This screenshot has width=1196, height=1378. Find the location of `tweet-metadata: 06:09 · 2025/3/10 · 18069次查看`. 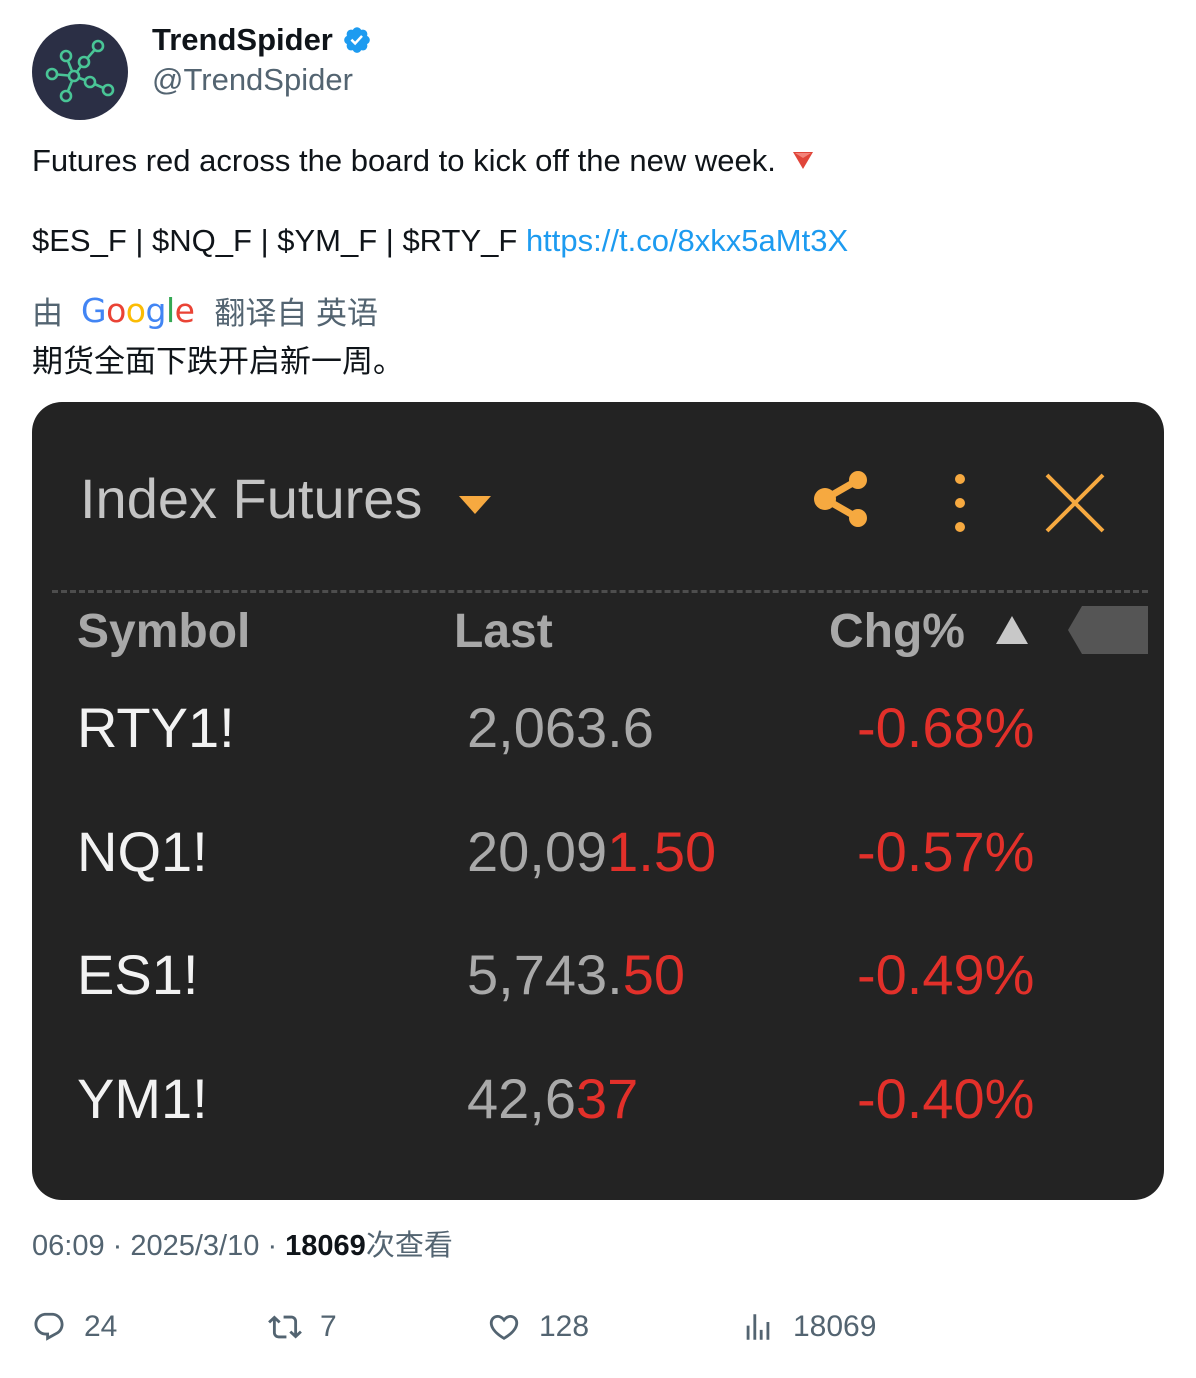

tweet-metadata: 06:09 · 2025/3/10 · 18069次查看 is located at coordinates (242, 1243).